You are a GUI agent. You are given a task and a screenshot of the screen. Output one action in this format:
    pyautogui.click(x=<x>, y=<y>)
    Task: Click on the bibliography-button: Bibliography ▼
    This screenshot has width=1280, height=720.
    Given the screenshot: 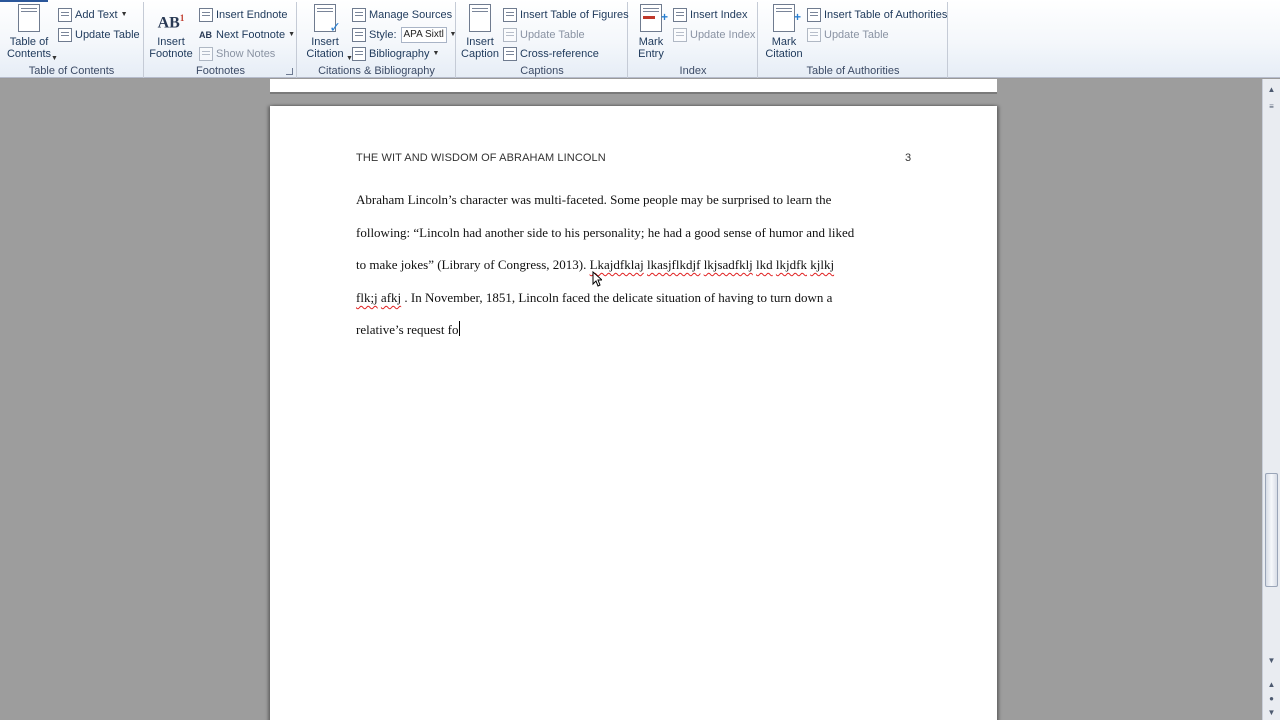 What is the action you would take?
    pyautogui.click(x=395, y=54)
    